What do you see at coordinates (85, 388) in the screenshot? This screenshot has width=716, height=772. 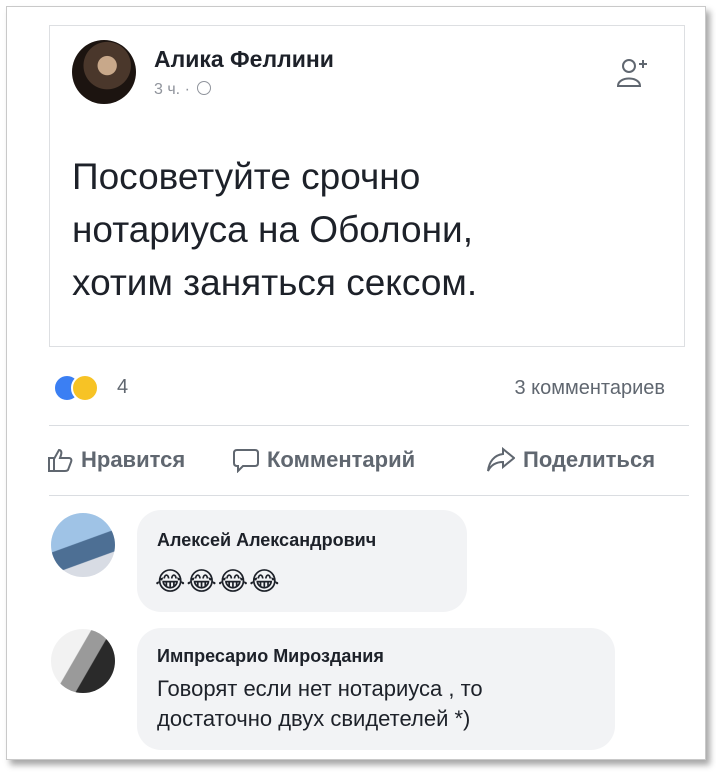 I see `haha-icon` at bounding box center [85, 388].